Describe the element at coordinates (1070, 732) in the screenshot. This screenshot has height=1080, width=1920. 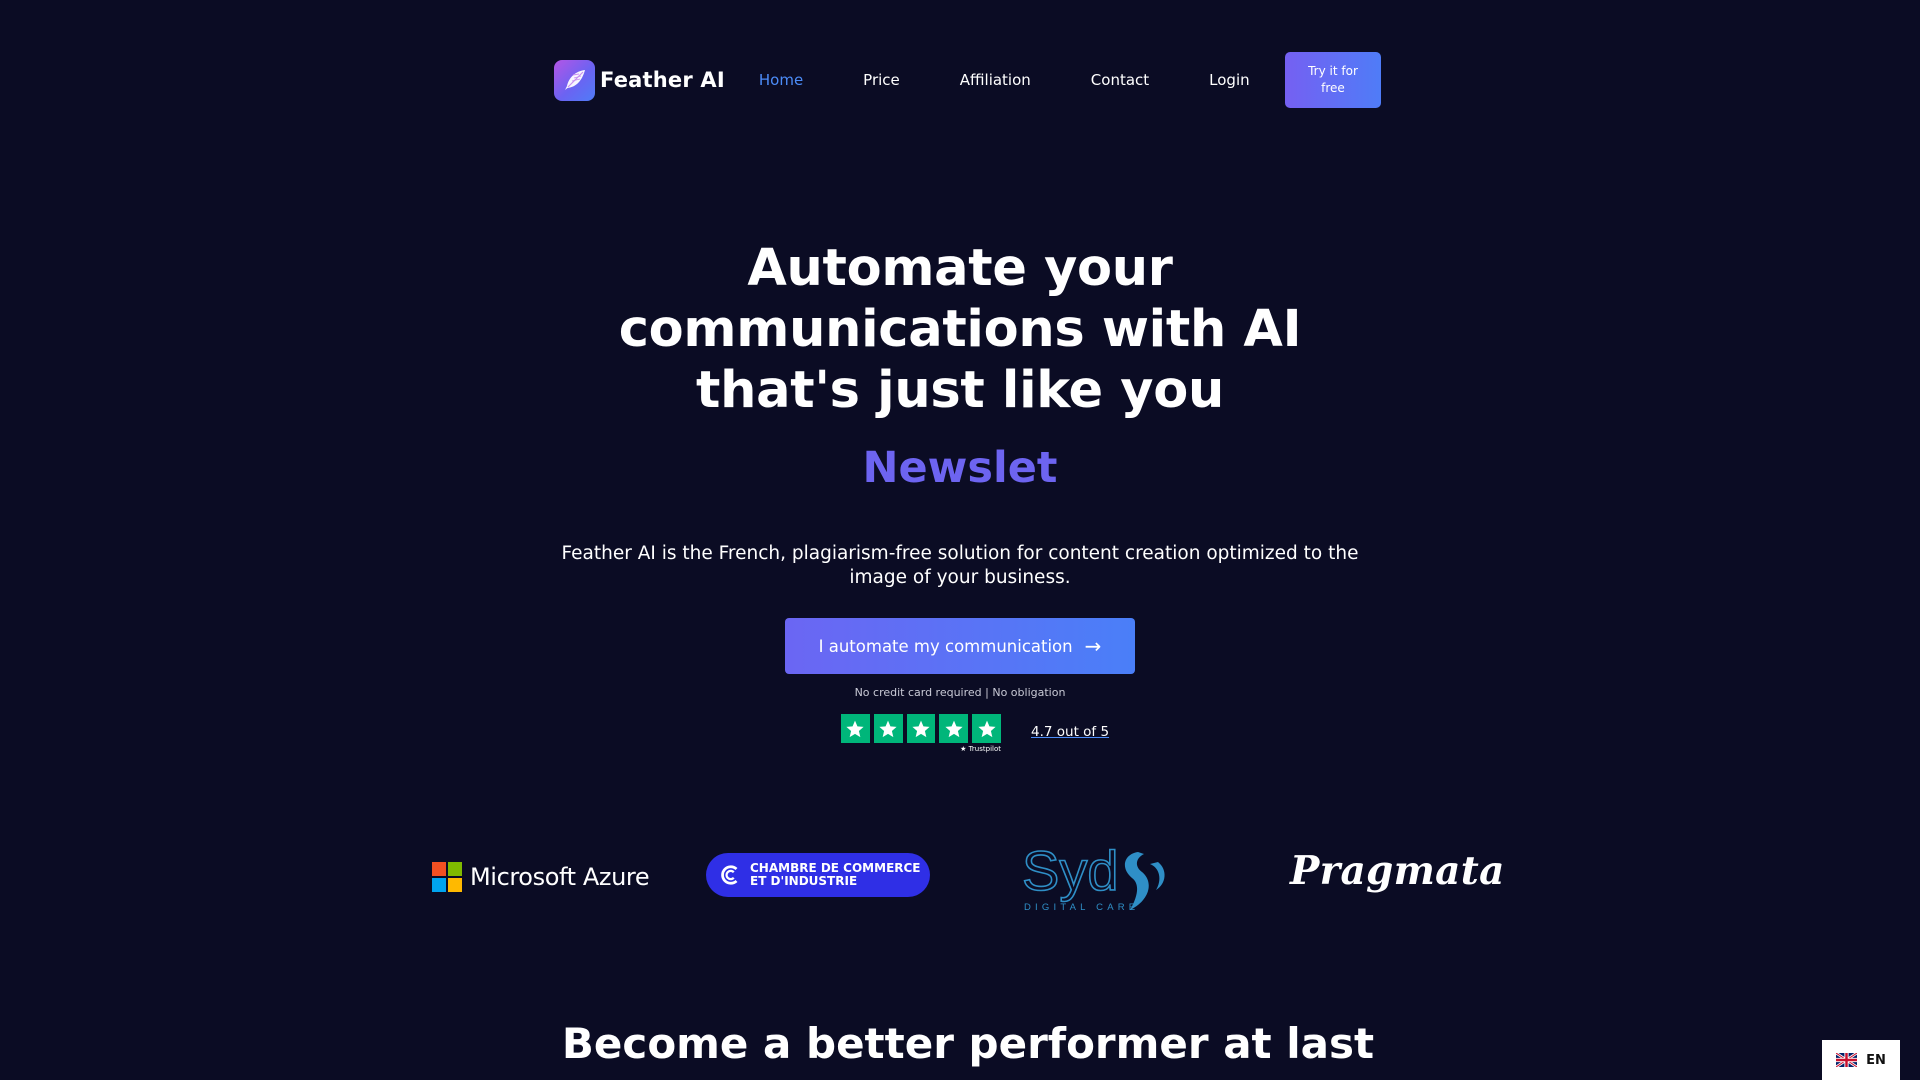
I see `rating-score-link: 4.7 out of 5` at that location.